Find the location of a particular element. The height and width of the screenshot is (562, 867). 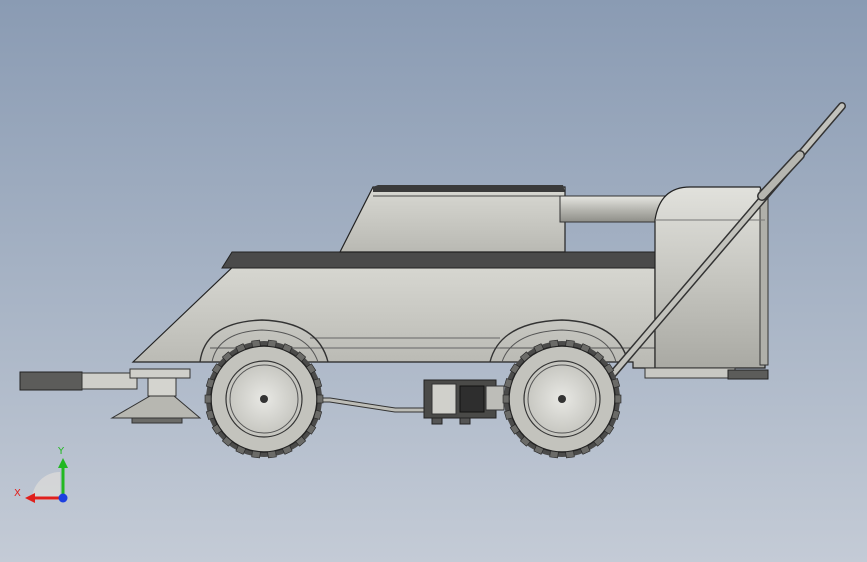

wheel-rear is located at coordinates (562, 399).